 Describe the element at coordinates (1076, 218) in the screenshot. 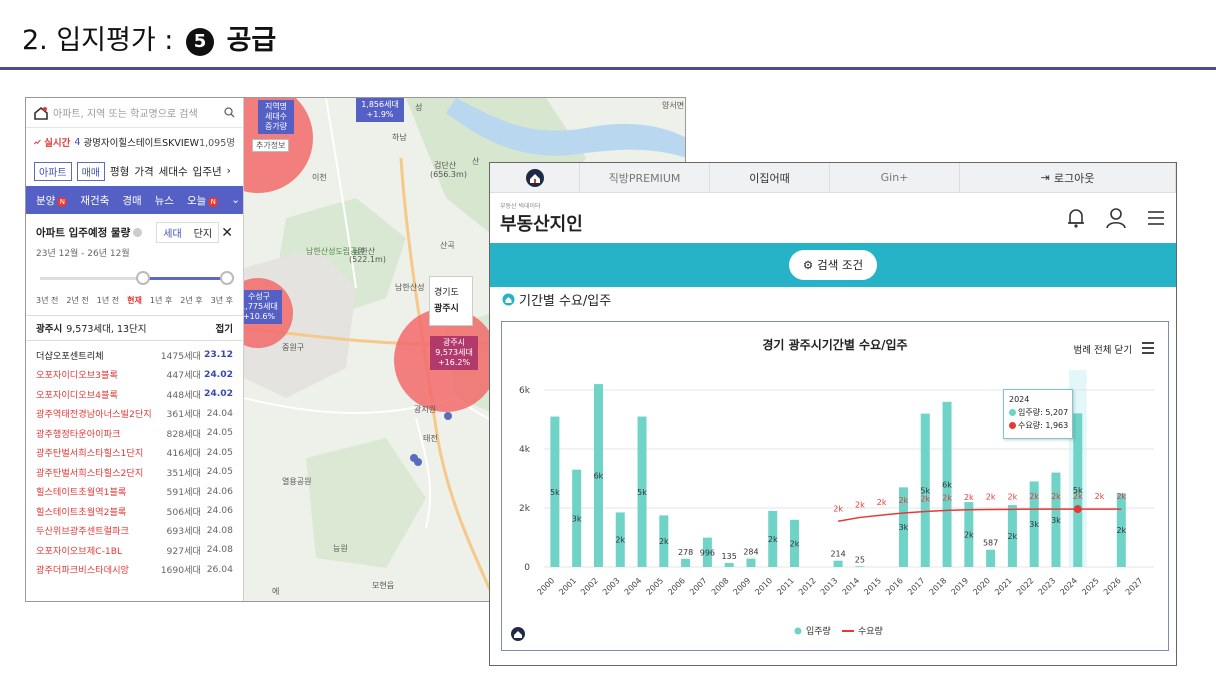

I see `bell-icon` at that location.